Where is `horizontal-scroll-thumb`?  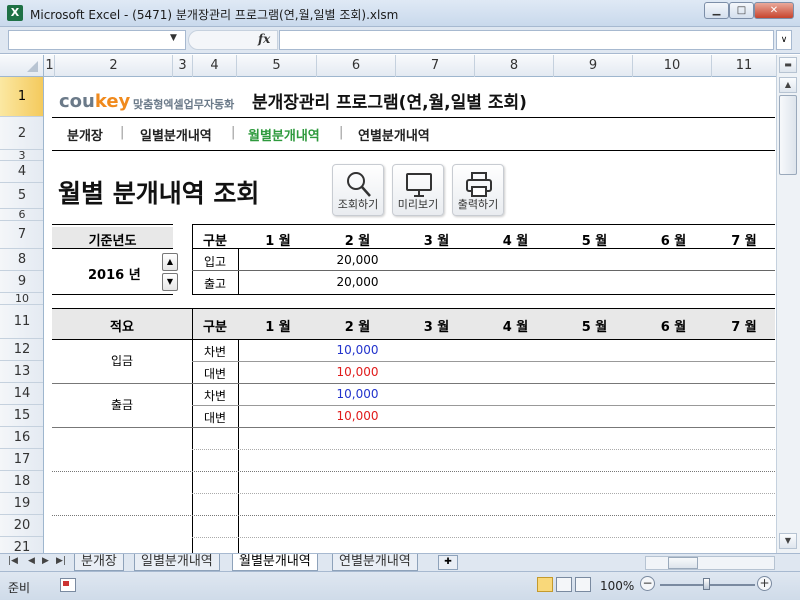
horizontal-scroll-thumb is located at coordinates (683, 563).